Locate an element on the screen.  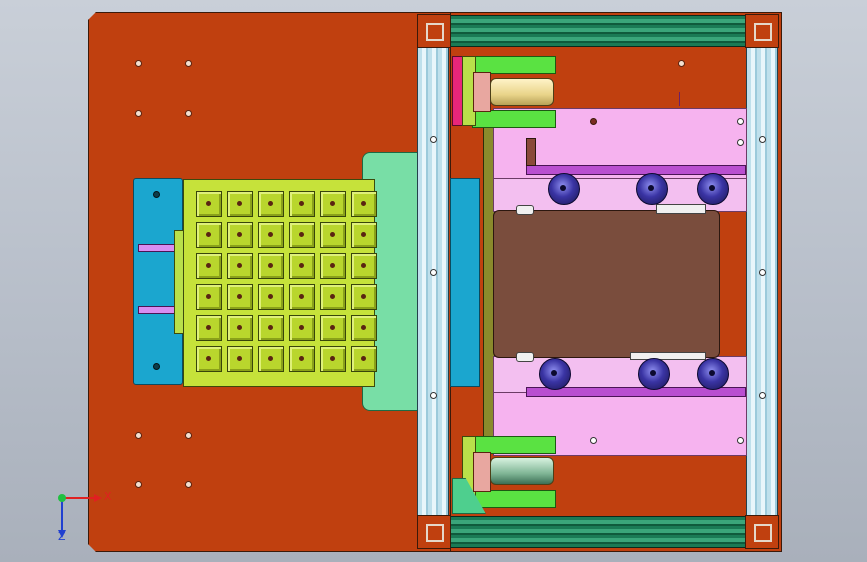
roller-bracket-top is located at coordinates (514, 119).